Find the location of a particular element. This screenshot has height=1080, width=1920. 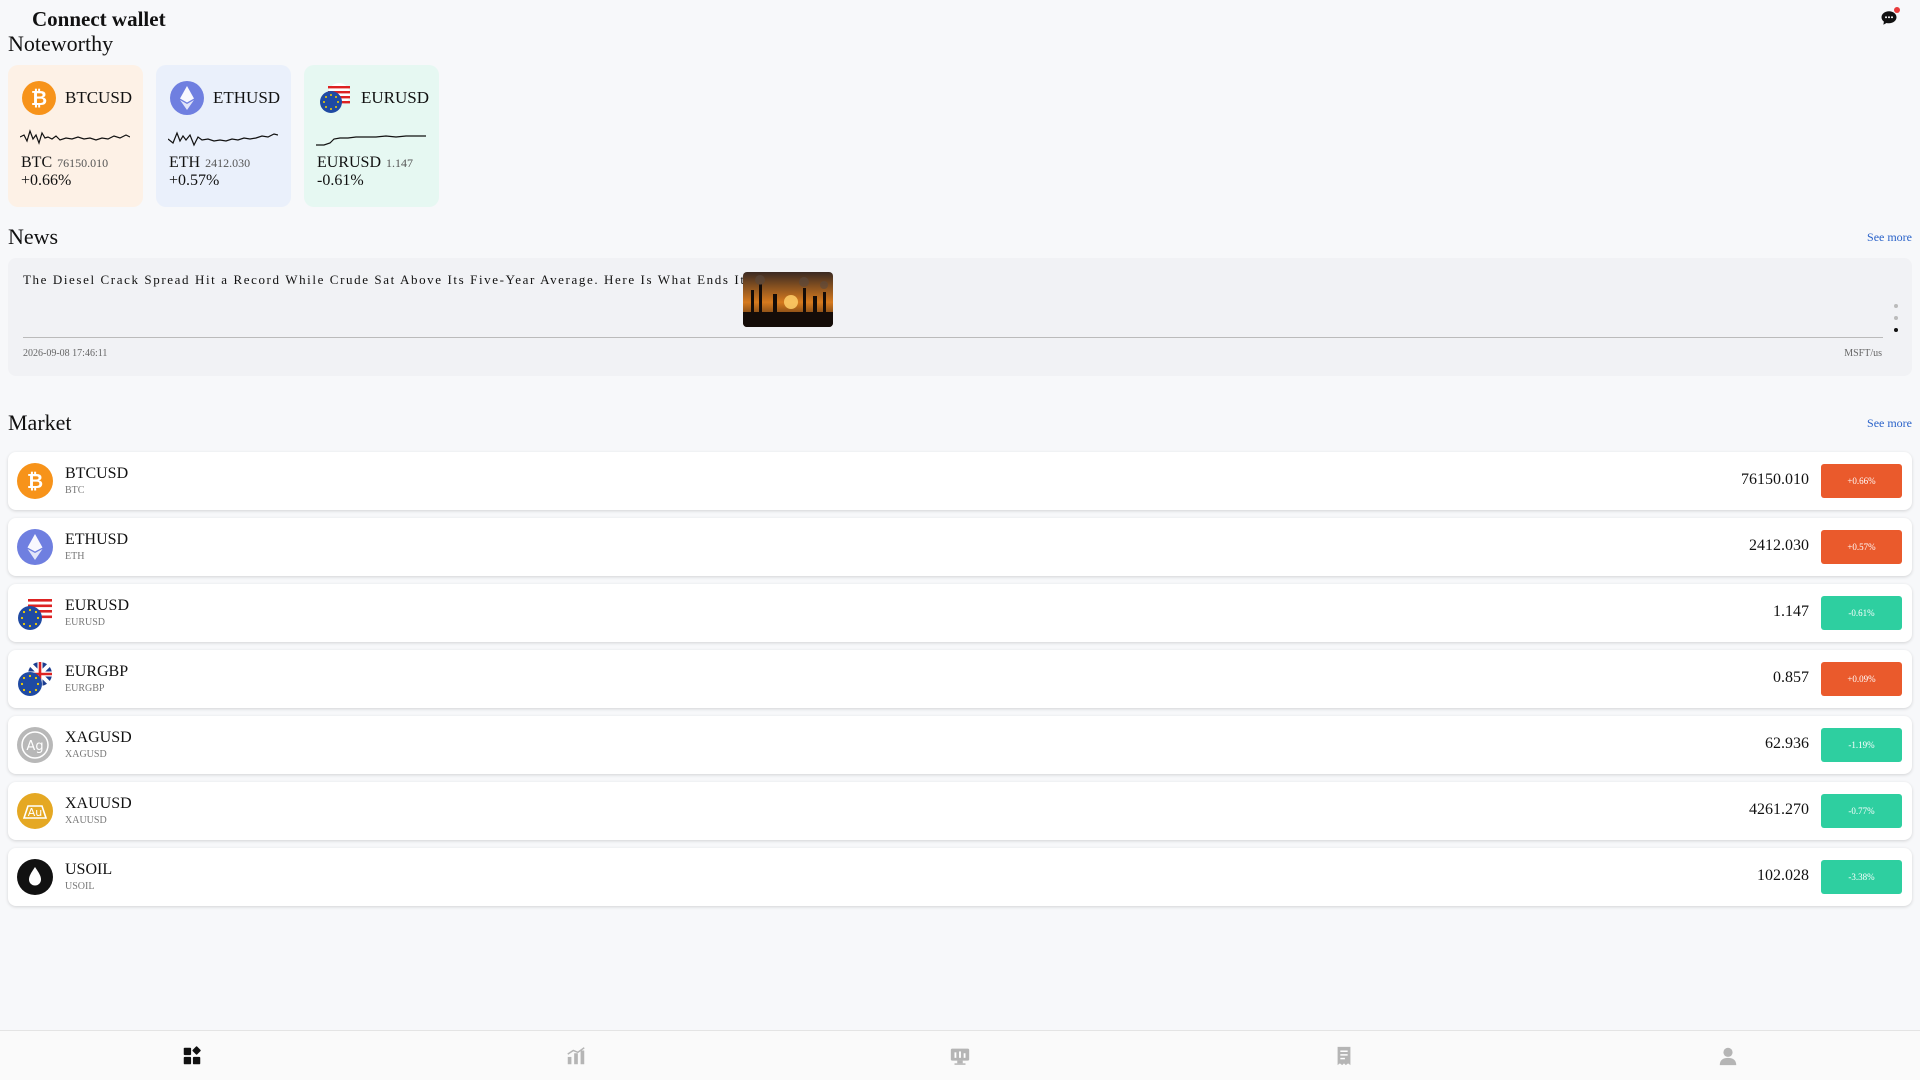

nav-markets is located at coordinates (576, 1055).